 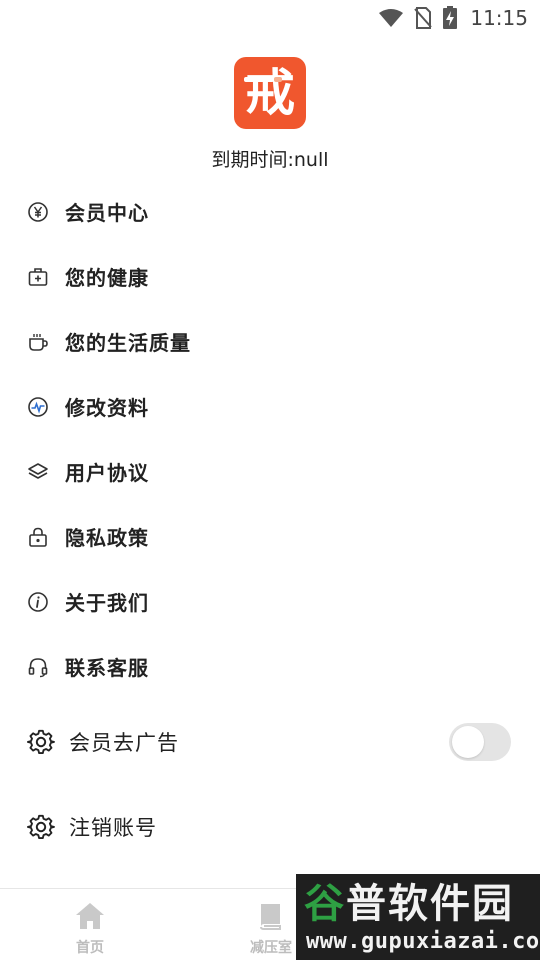 I want to click on menu-item-label: 联系客服, so click(x=107, y=668).